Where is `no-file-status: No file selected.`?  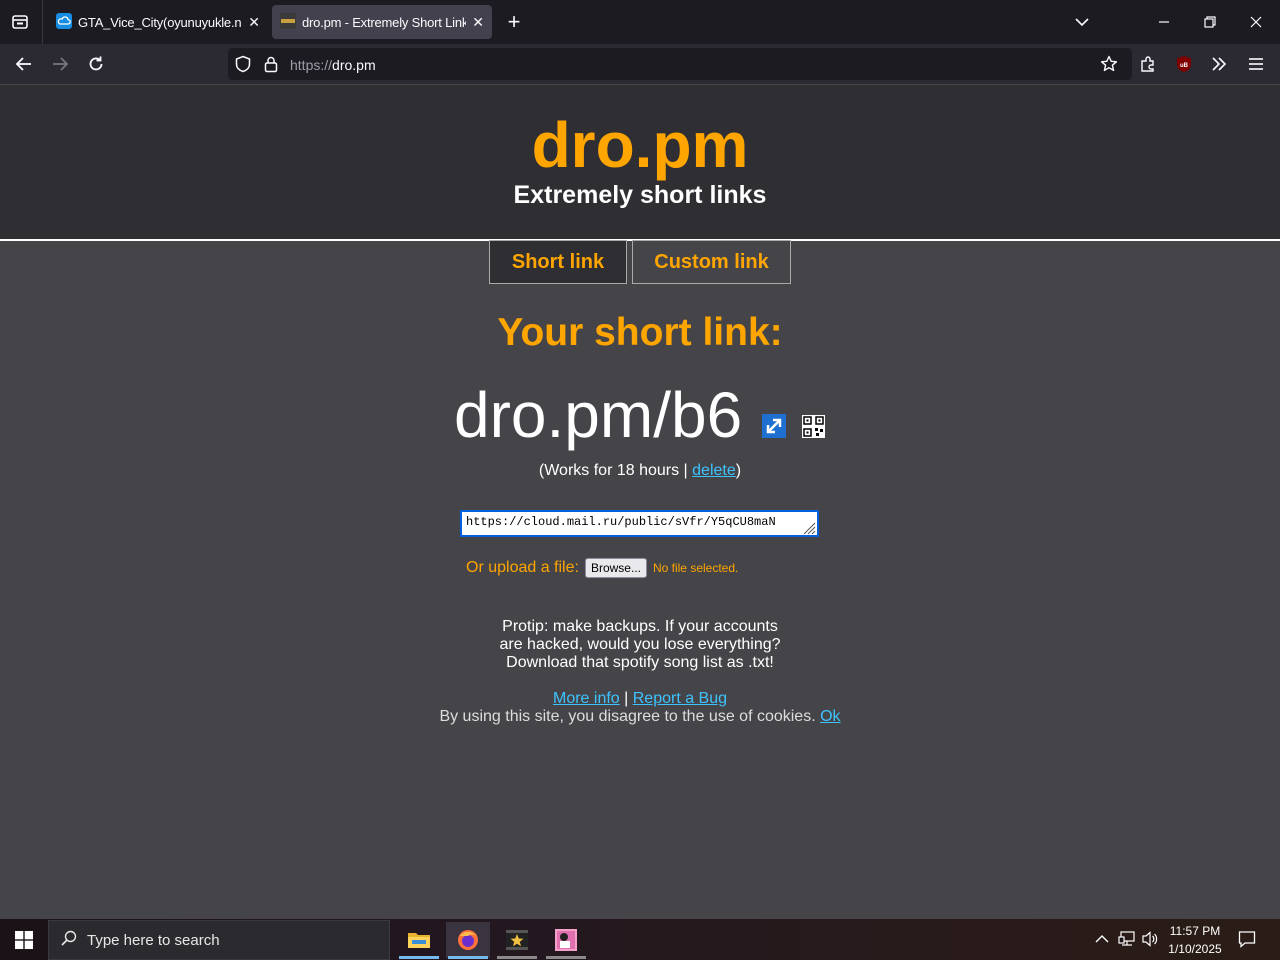
no-file-status: No file selected. is located at coordinates (695, 568).